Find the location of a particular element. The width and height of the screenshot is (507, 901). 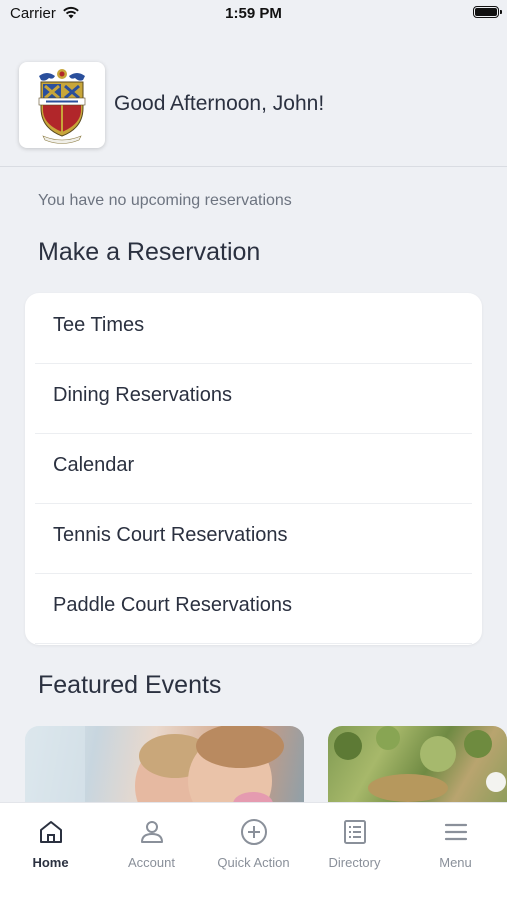

greeting-text: Good Afternoon, John! is located at coordinates (219, 103).